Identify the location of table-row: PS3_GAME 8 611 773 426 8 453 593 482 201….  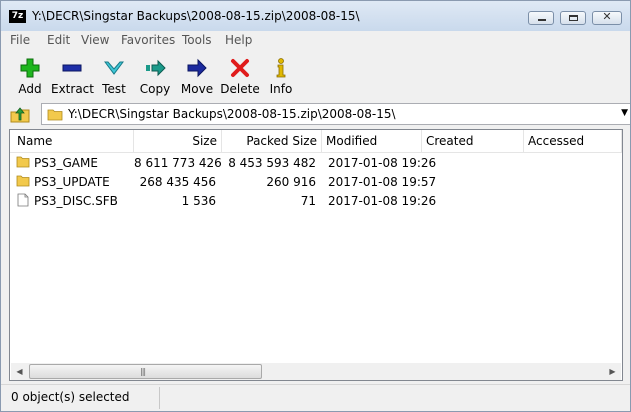
(316, 162).